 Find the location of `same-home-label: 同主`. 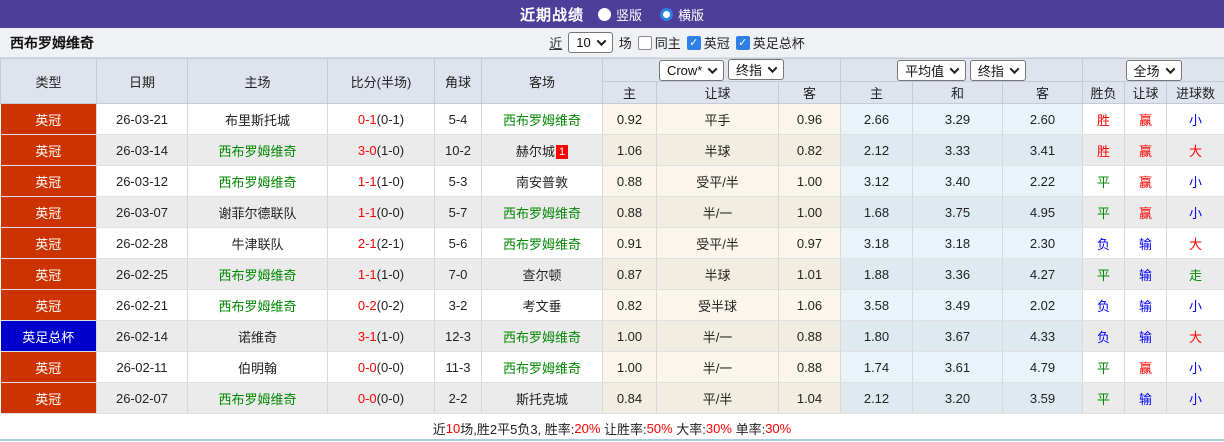

same-home-label: 同主 is located at coordinates (668, 42).